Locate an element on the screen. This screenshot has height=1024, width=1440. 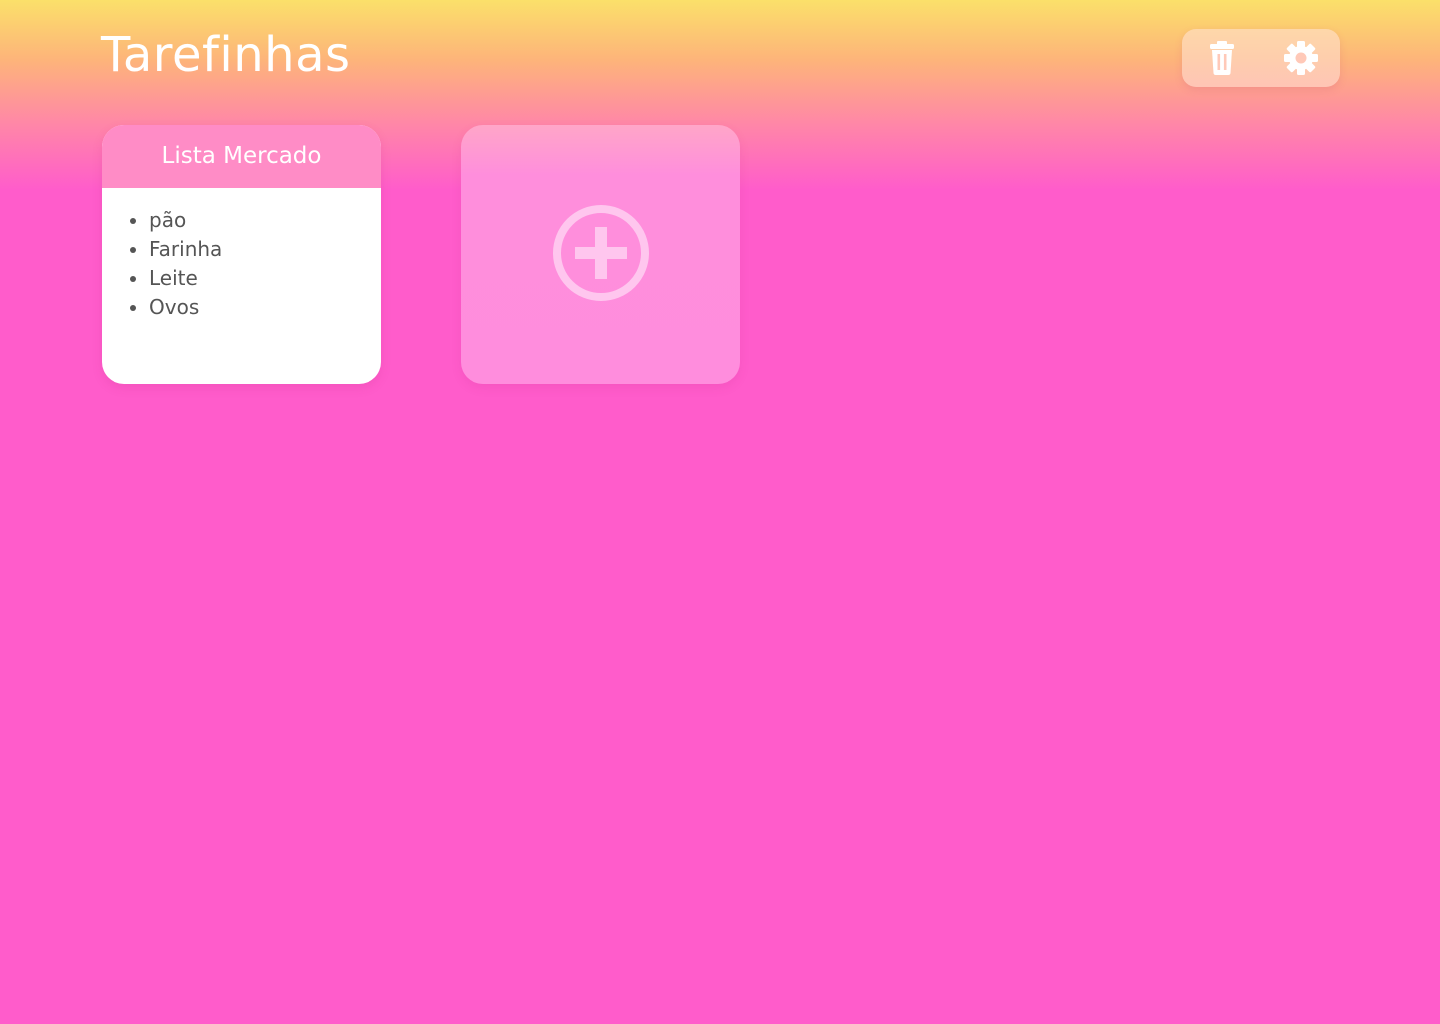
toolbar is located at coordinates (1261, 58).